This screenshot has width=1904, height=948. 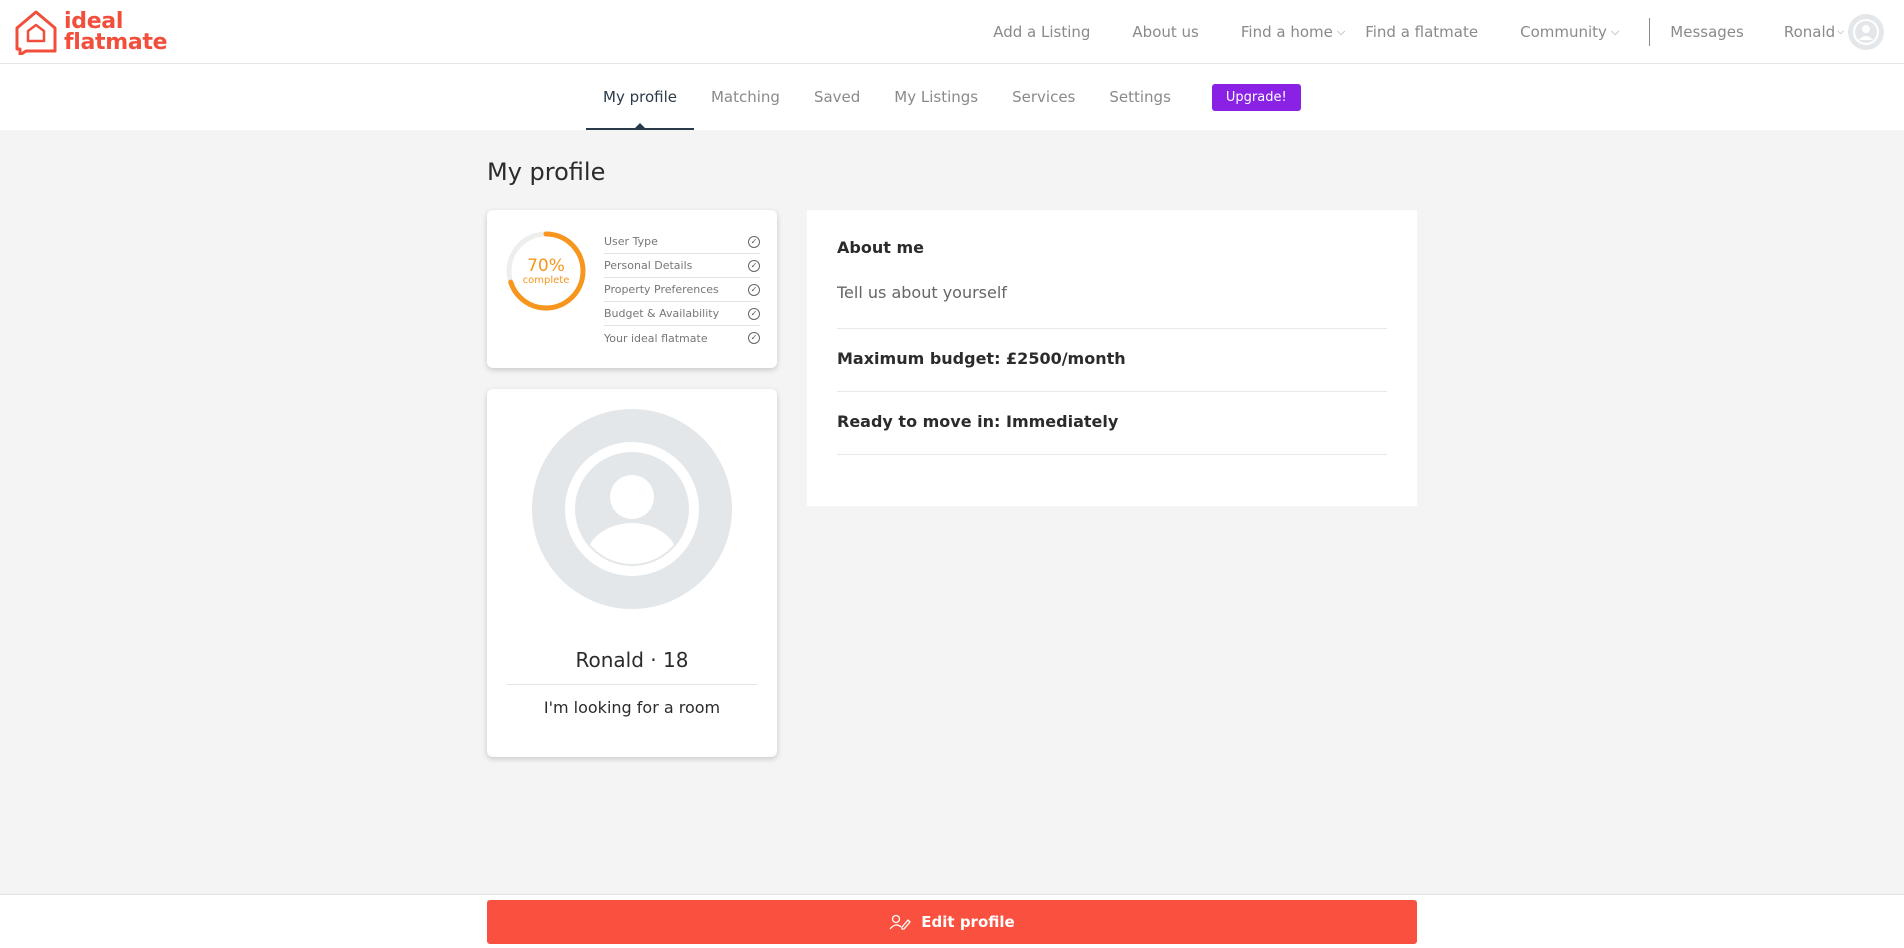 I want to click on avatar, so click(x=1866, y=32).